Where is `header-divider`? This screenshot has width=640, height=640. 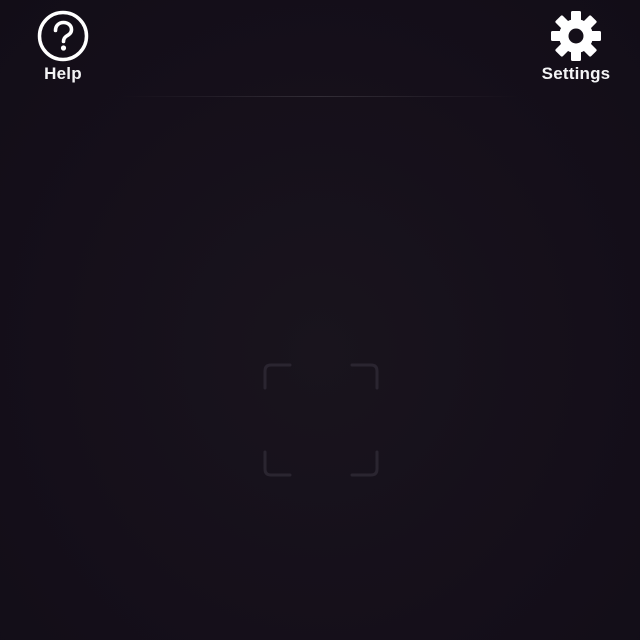 header-divider is located at coordinates (320, 96).